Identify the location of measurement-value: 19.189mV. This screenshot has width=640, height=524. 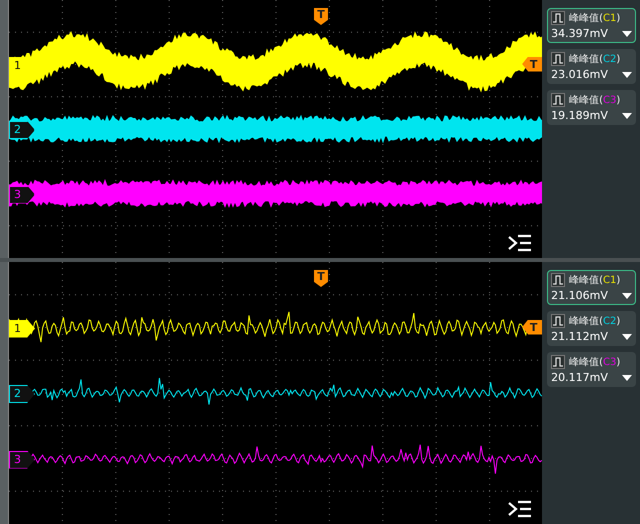
(579, 115).